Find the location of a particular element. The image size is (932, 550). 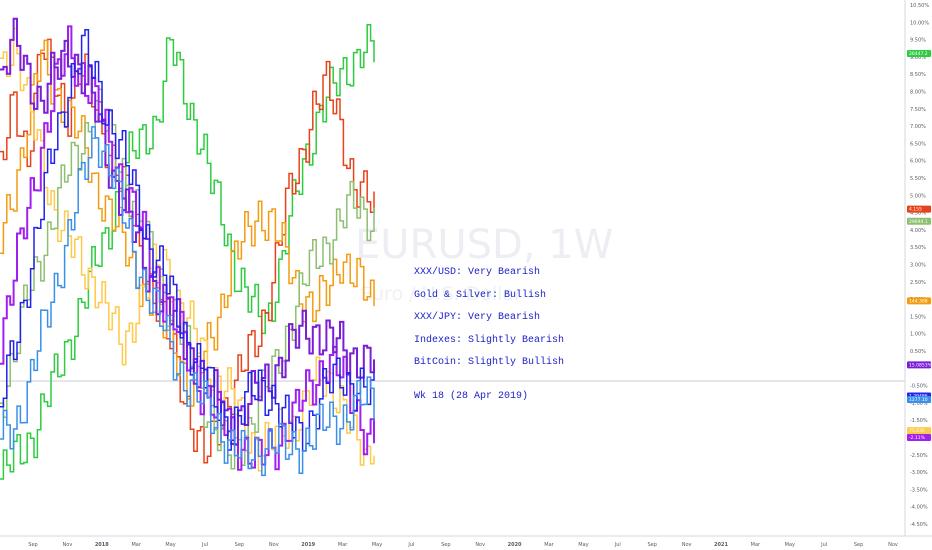

y-tick-label: 7.00% is located at coordinates (918, 127).